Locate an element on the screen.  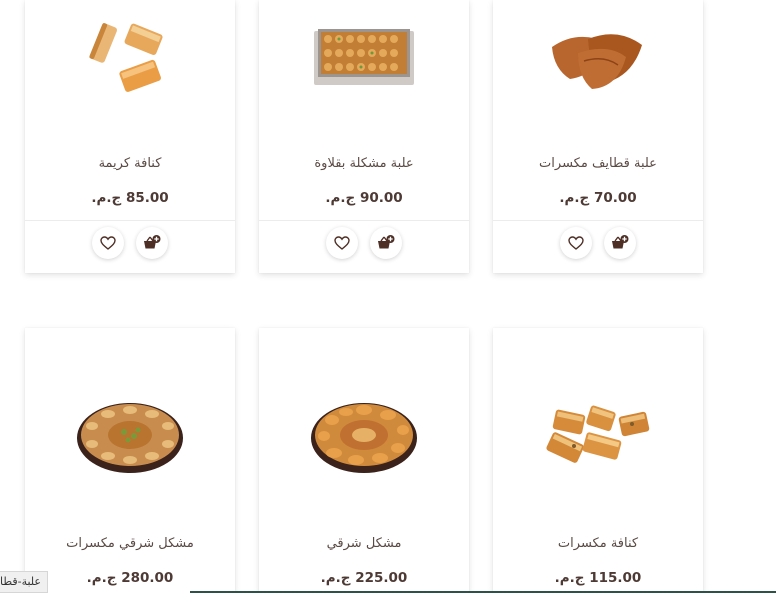
baklava-box-image is located at coordinates (364, 57).